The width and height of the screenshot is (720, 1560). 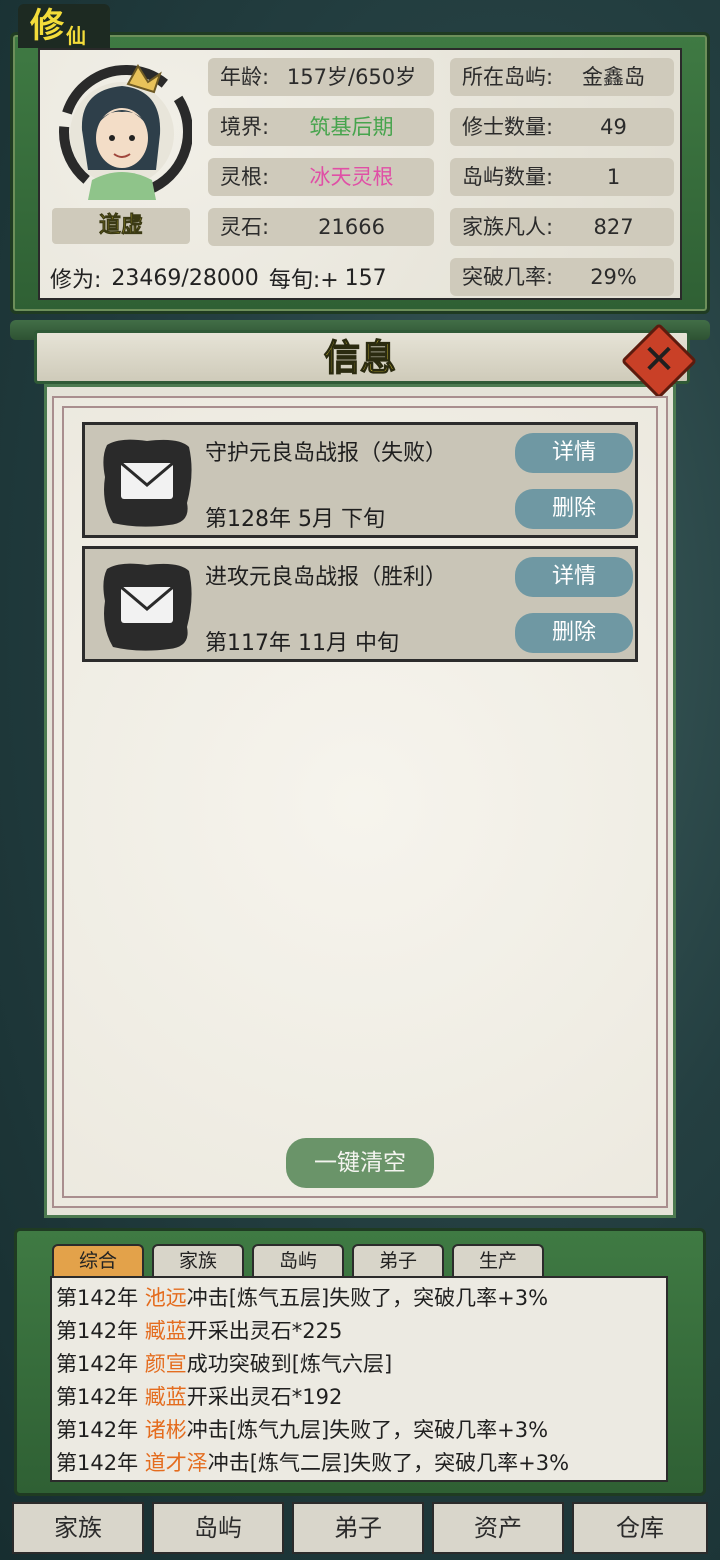 What do you see at coordinates (365, 278) in the screenshot?
I see `cultivation-rate-value: 157` at bounding box center [365, 278].